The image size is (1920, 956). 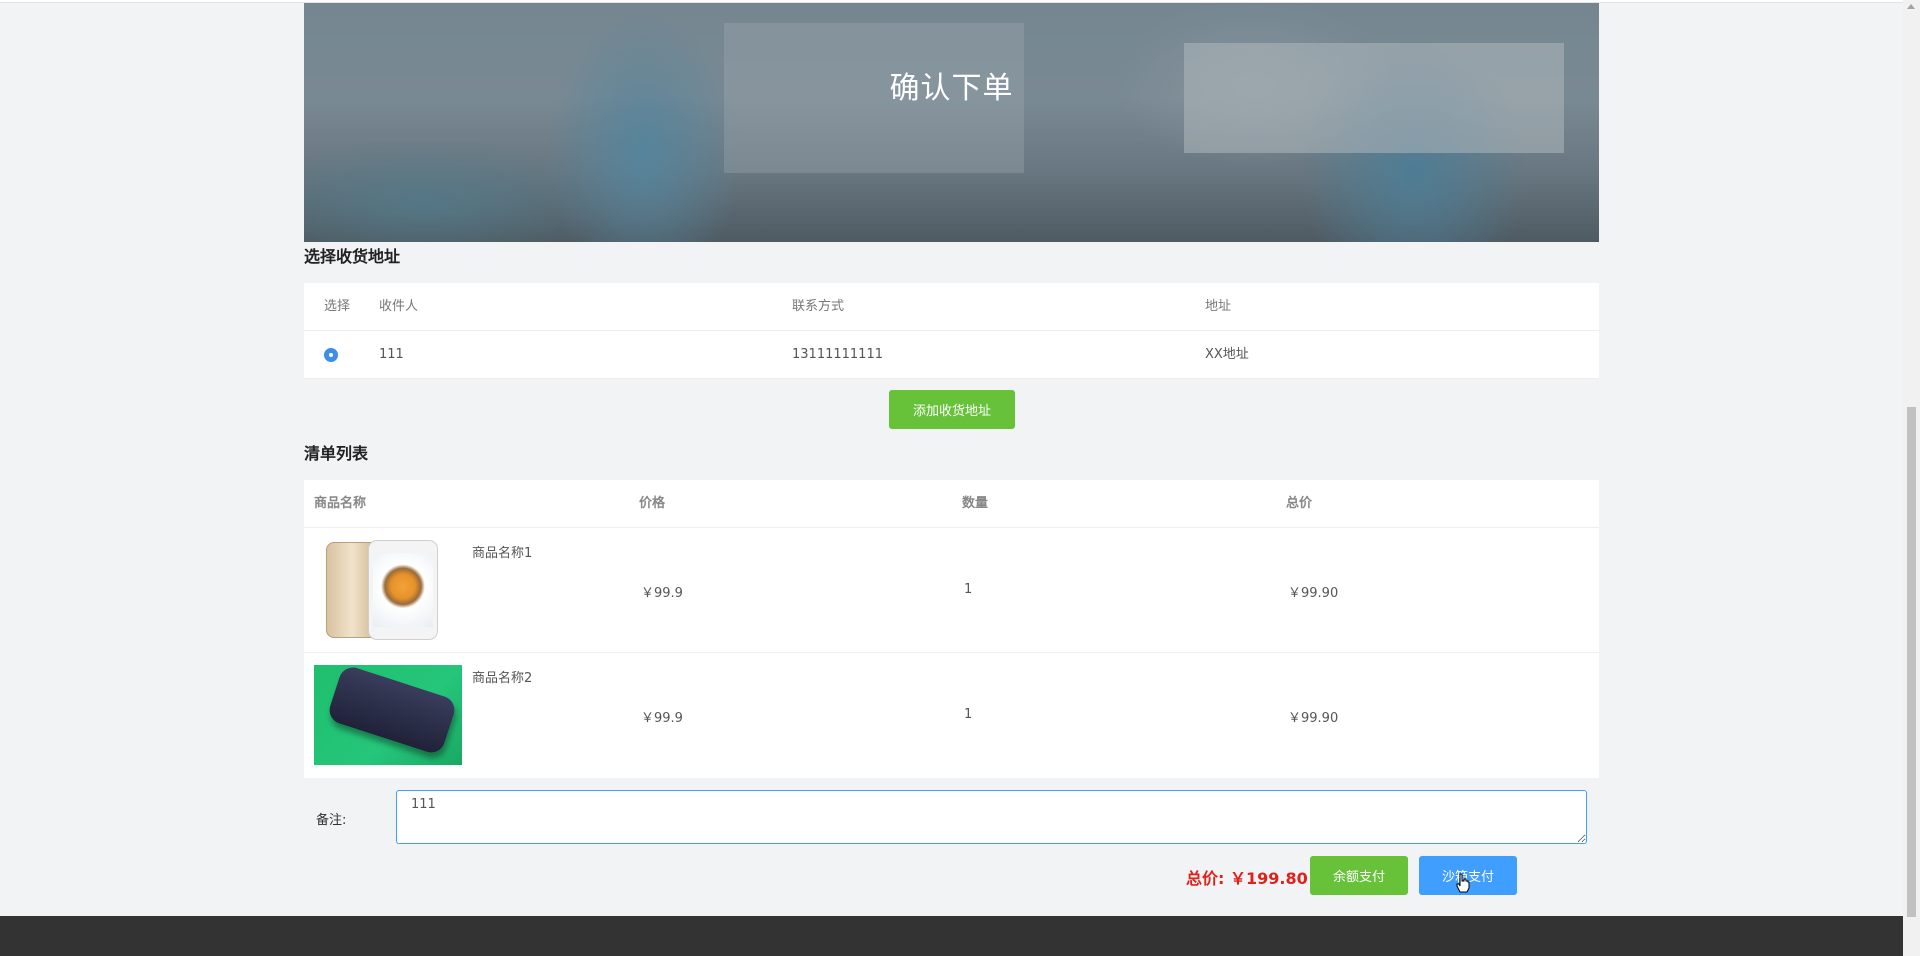 What do you see at coordinates (991, 817) in the screenshot?
I see `remark-textarea: 111` at bounding box center [991, 817].